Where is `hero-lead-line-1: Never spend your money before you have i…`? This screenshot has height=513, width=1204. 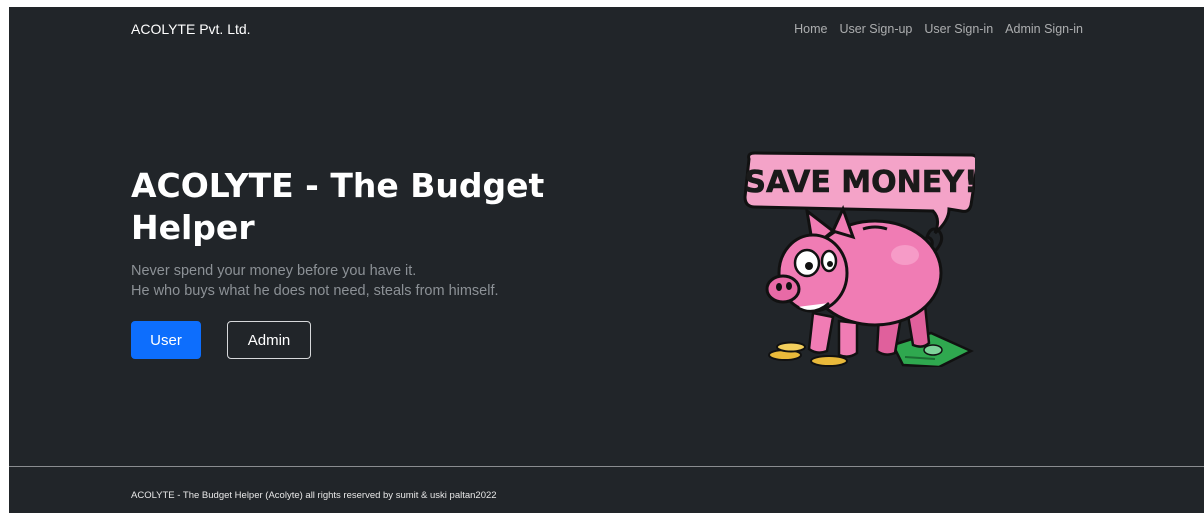
hero-lead-line-1: Never spend your money before you have i… is located at coordinates (274, 271).